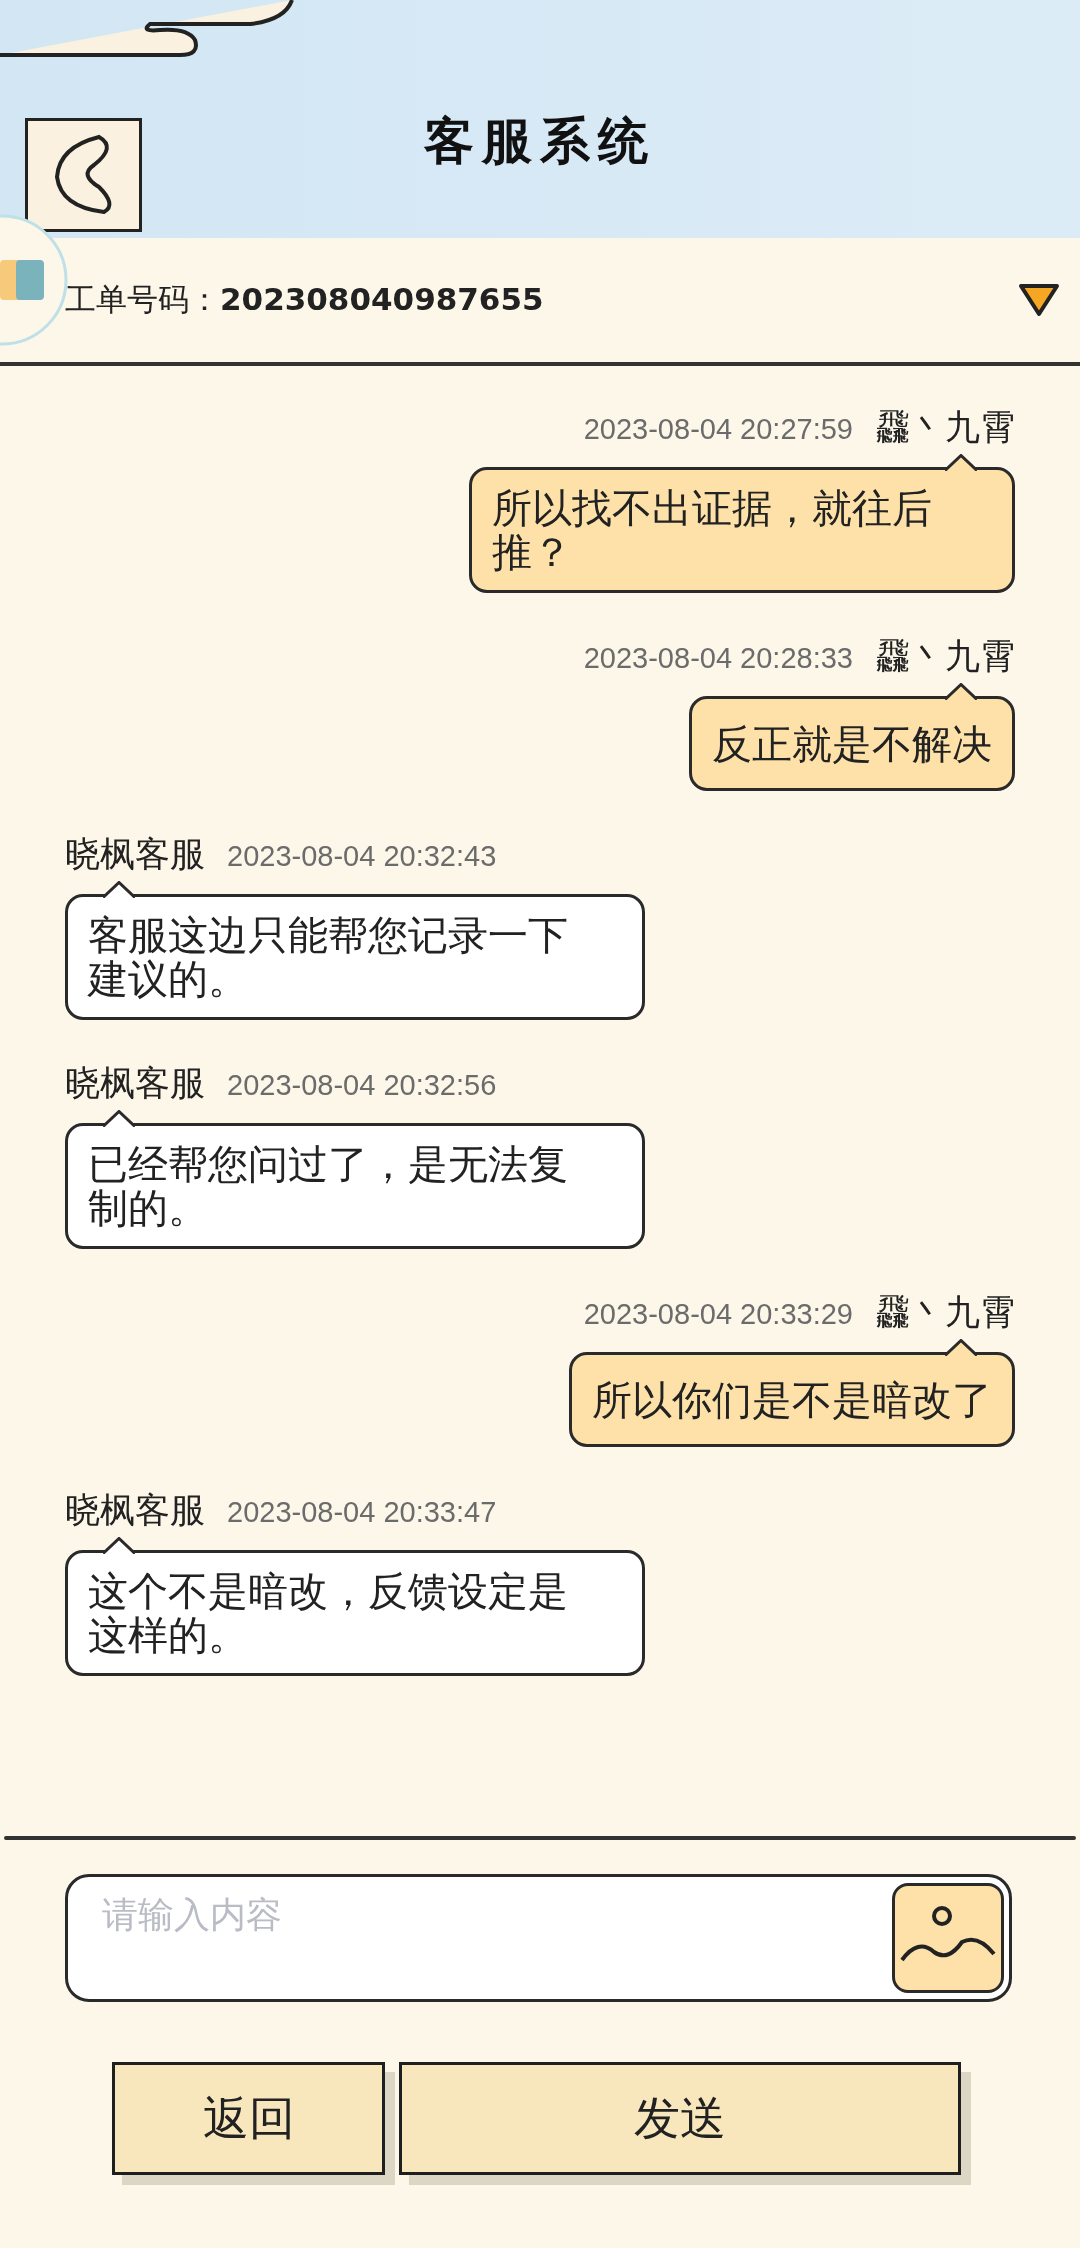  What do you see at coordinates (362, 1512) in the screenshot?
I see `message-time: 2023-08-04 20:33:47` at bounding box center [362, 1512].